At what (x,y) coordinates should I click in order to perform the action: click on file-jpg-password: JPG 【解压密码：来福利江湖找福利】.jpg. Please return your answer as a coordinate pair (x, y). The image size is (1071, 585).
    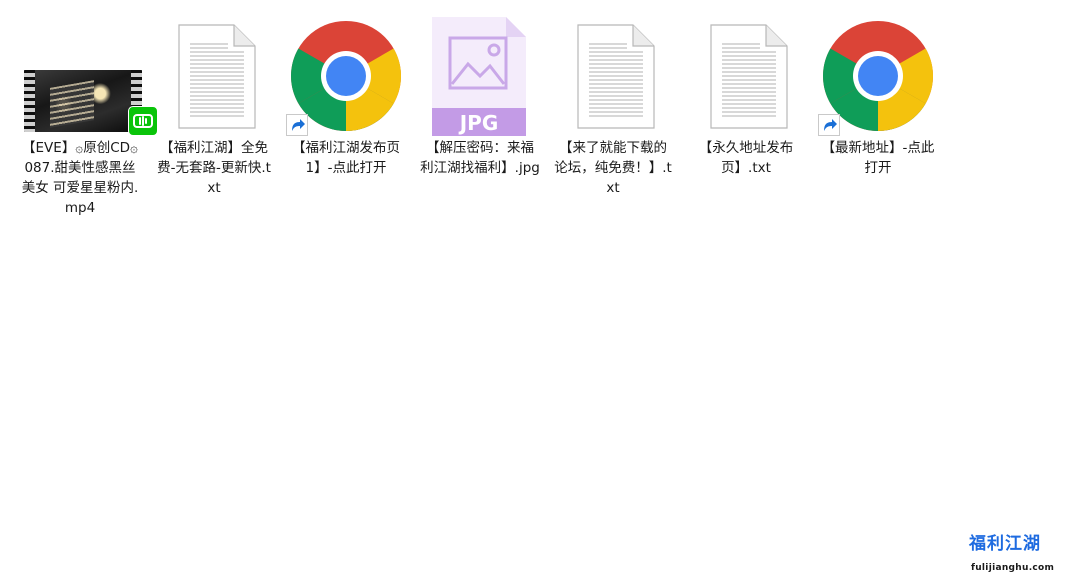
    Looking at the image, I should click on (480, 96).